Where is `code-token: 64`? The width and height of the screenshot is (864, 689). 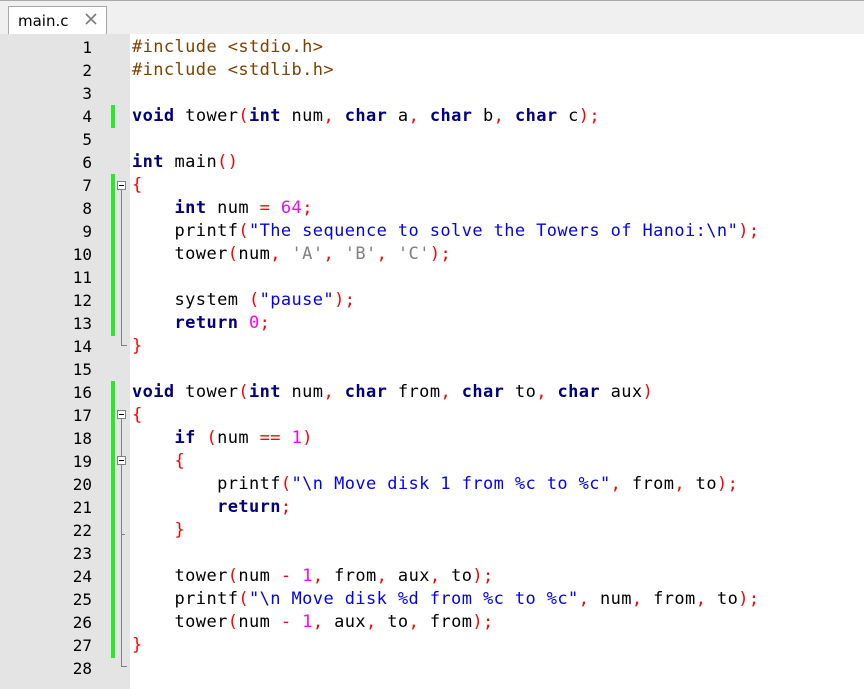
code-token: 64 is located at coordinates (291, 208).